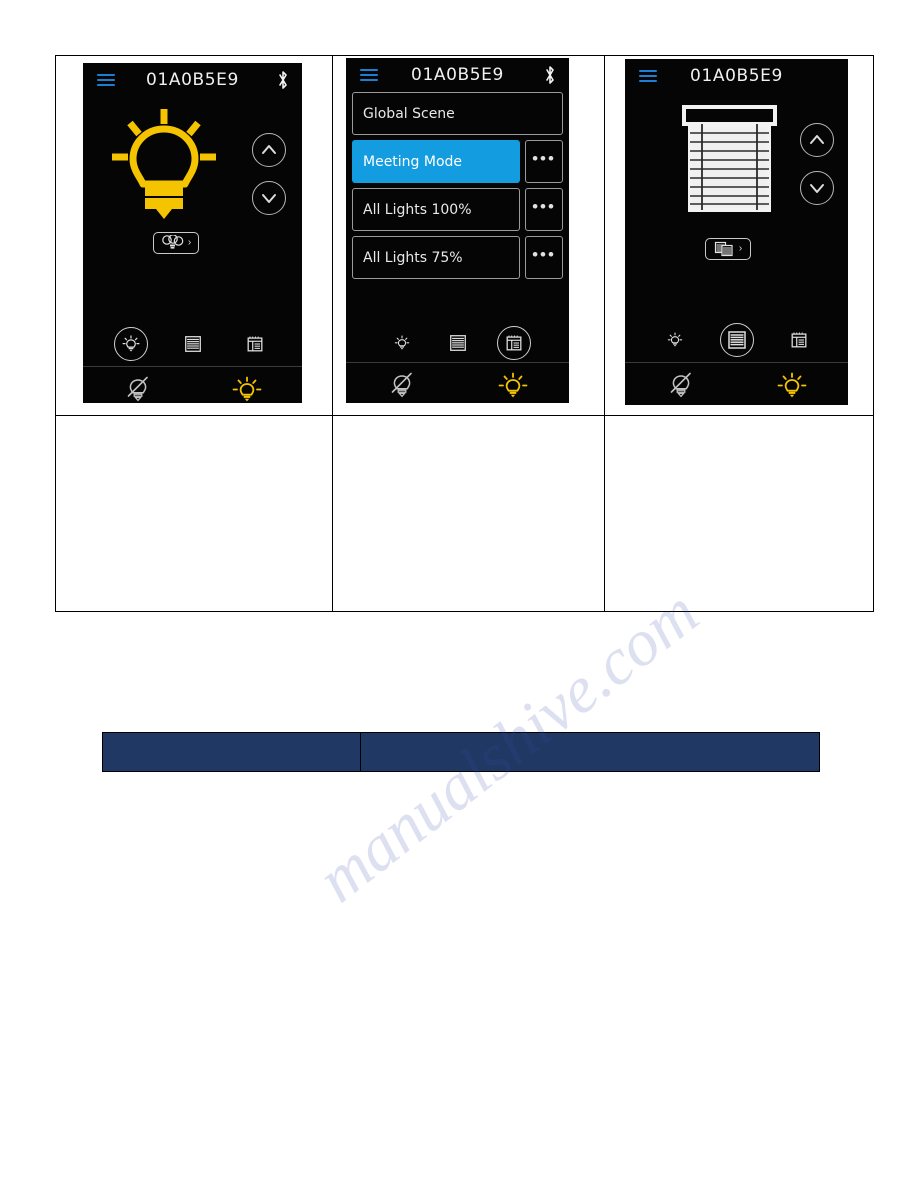 This screenshot has height=1188, width=918. I want to click on table-cell-lighting: 01A0B5E9 ›, so click(194, 235).